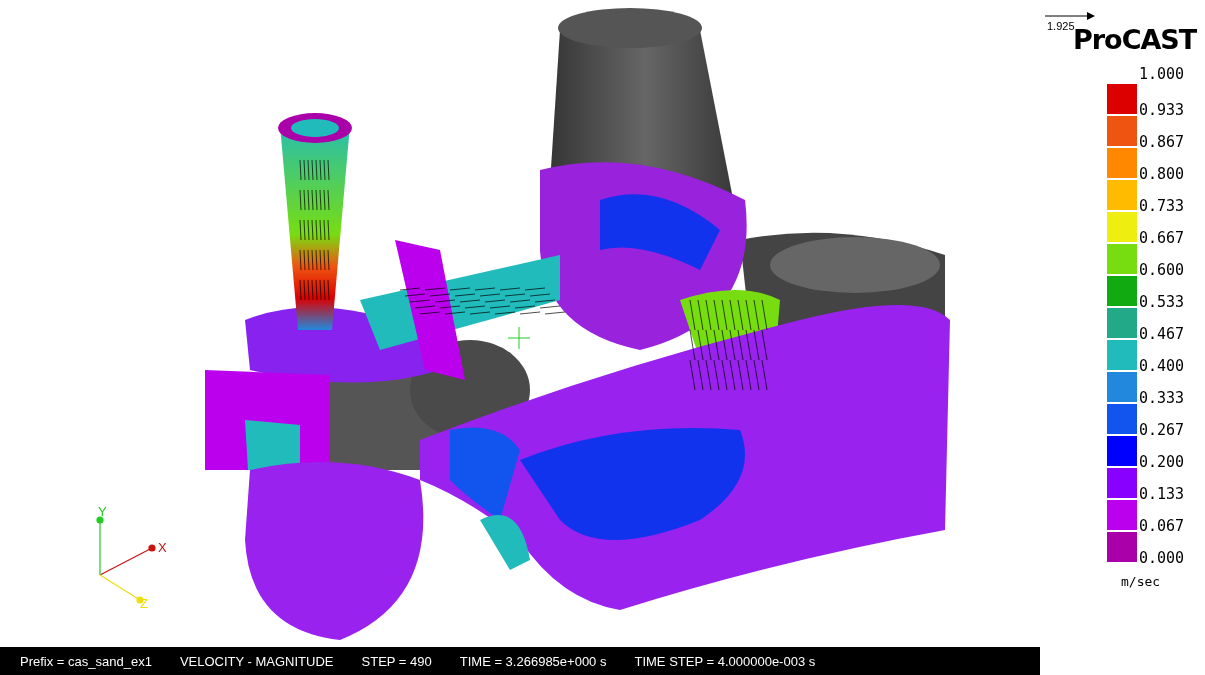 The height and width of the screenshot is (675, 1205). What do you see at coordinates (1162, 494) in the screenshot?
I see `legend-label: 0.133` at bounding box center [1162, 494].